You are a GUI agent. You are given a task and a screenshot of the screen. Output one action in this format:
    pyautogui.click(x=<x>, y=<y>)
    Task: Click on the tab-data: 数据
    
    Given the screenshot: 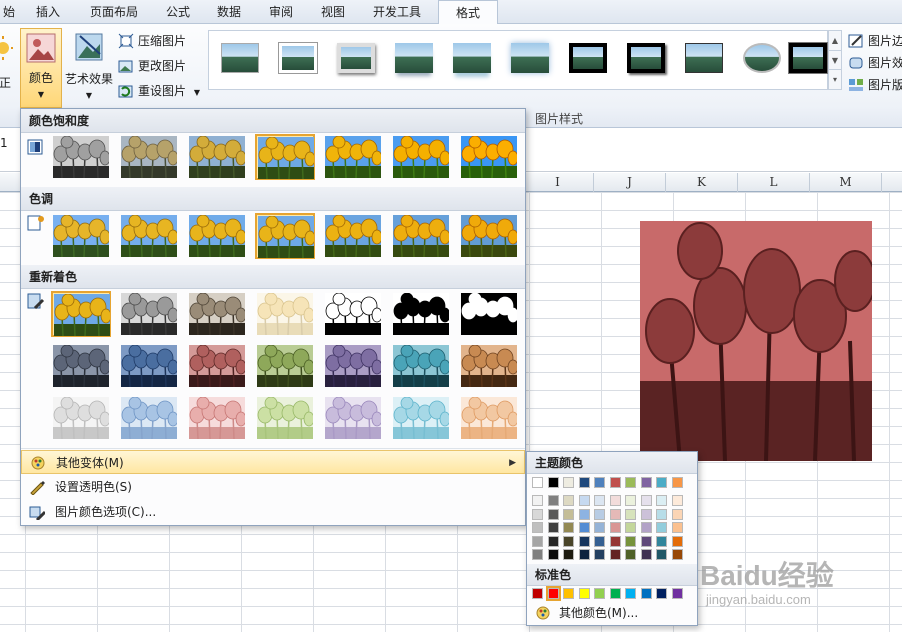 What is the action you would take?
    pyautogui.click(x=229, y=12)
    